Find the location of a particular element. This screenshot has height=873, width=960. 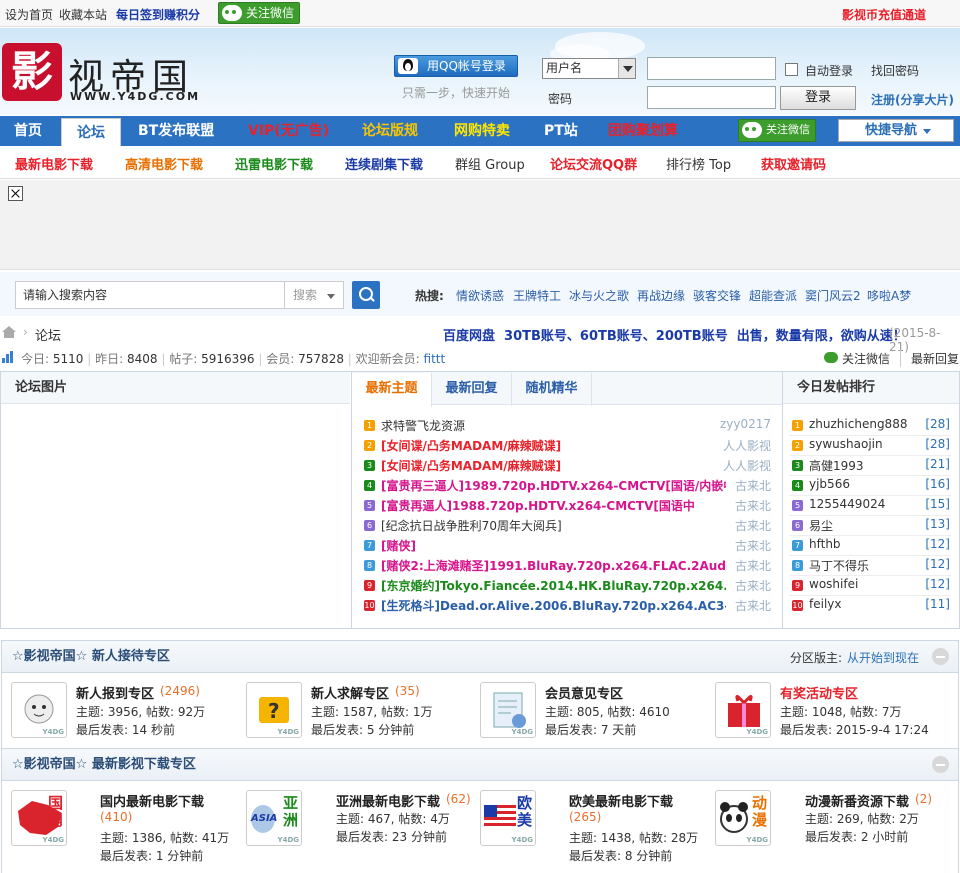

hot-search-item: 哆啦A梦 is located at coordinates (889, 295).